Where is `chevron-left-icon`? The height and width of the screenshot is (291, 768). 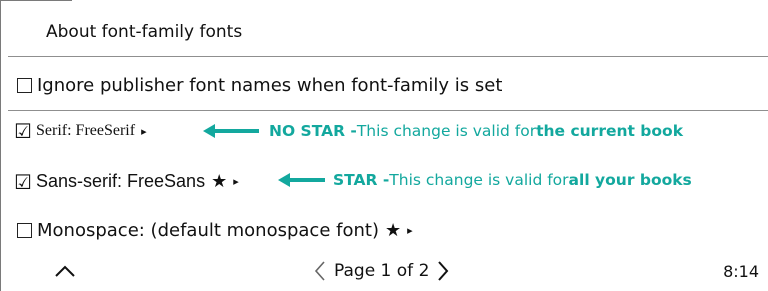 chevron-left-icon is located at coordinates (320, 271).